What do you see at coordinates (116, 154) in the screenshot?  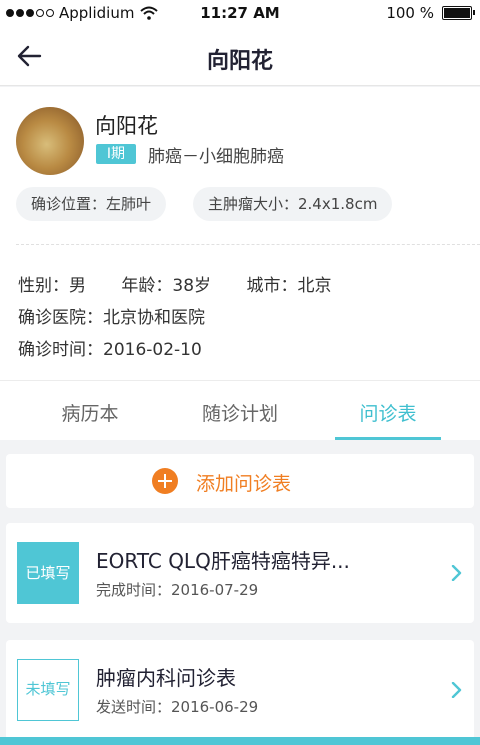 I see `stage-badge: I期` at bounding box center [116, 154].